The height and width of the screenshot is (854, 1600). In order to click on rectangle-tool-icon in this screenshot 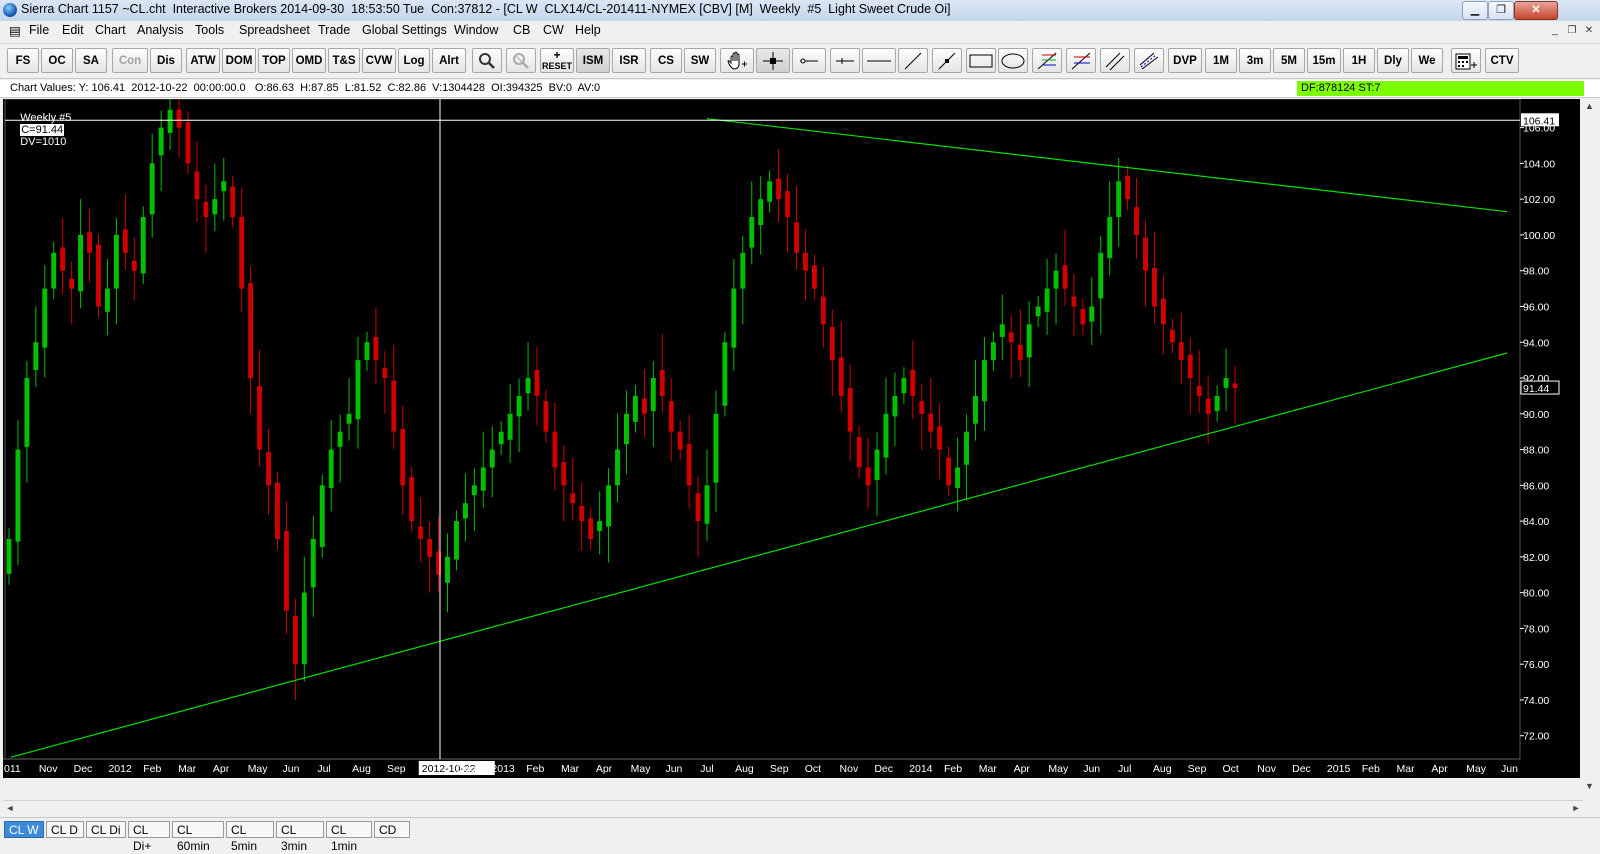, I will do `click(981, 60)`.